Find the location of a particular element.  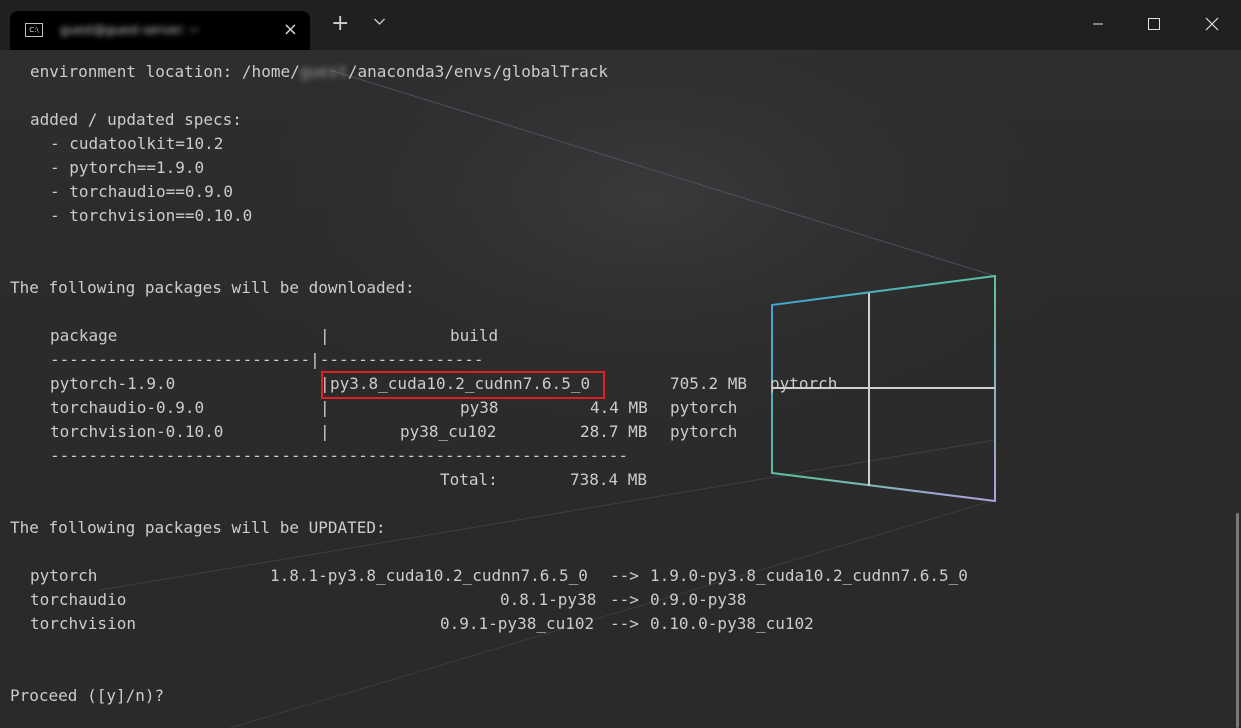

update-to: 0.10.0-py38_cu102 is located at coordinates (732, 623).